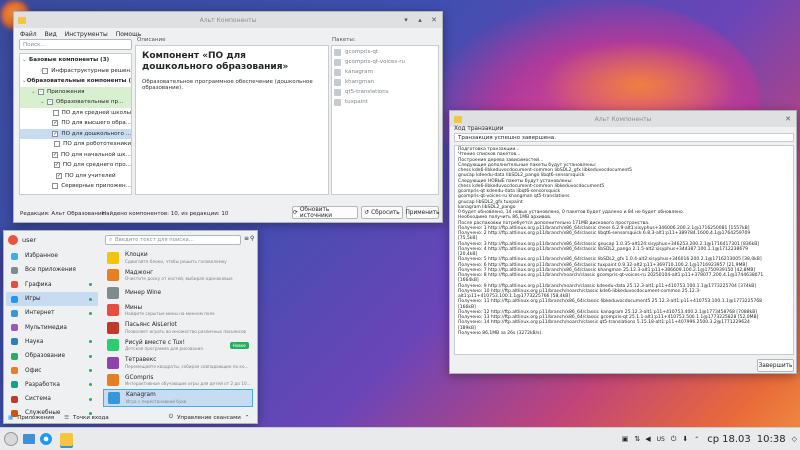 The width and height of the screenshot is (800, 450). Describe the element at coordinates (385, 62) in the screenshot. I see `package-item: gcompris-qt-voices-ru` at that location.